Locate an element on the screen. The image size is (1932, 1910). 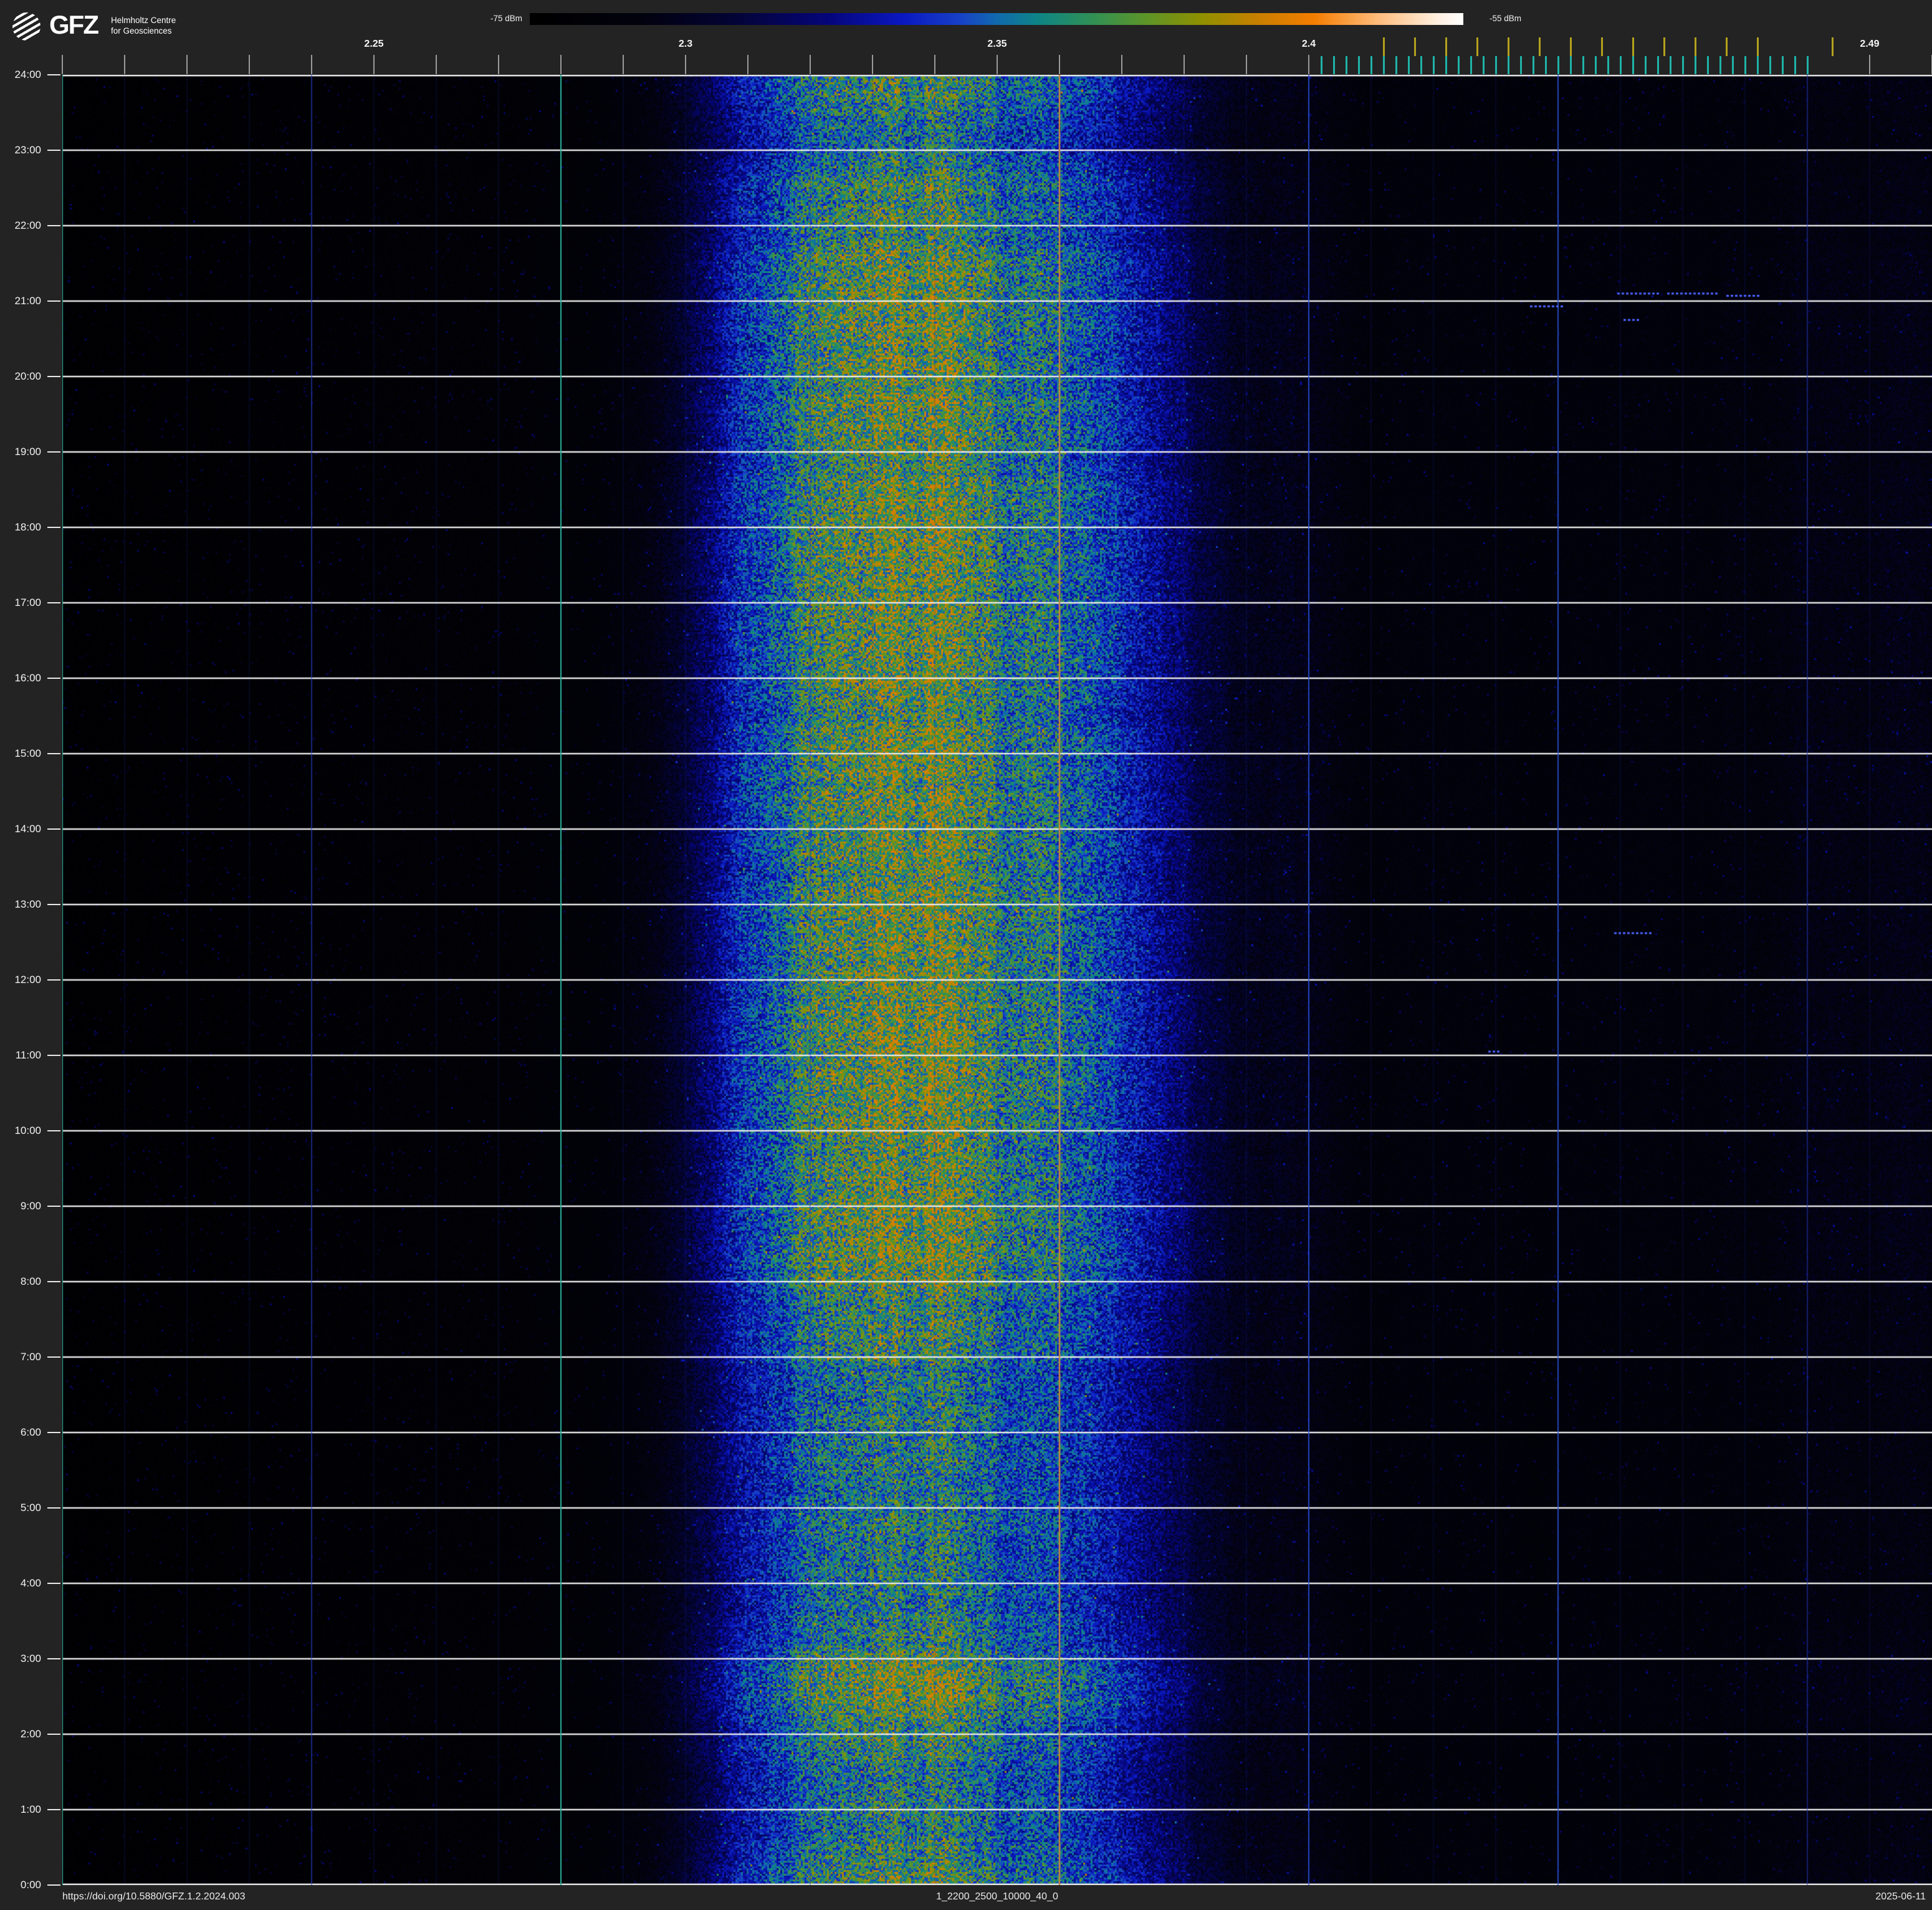
freq-axis-label: 2.25 is located at coordinates (374, 44).